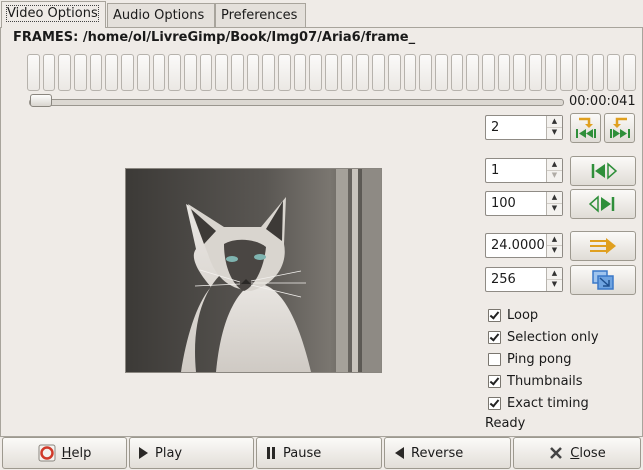  Describe the element at coordinates (603, 280) in the screenshot. I see `resize-button` at that location.